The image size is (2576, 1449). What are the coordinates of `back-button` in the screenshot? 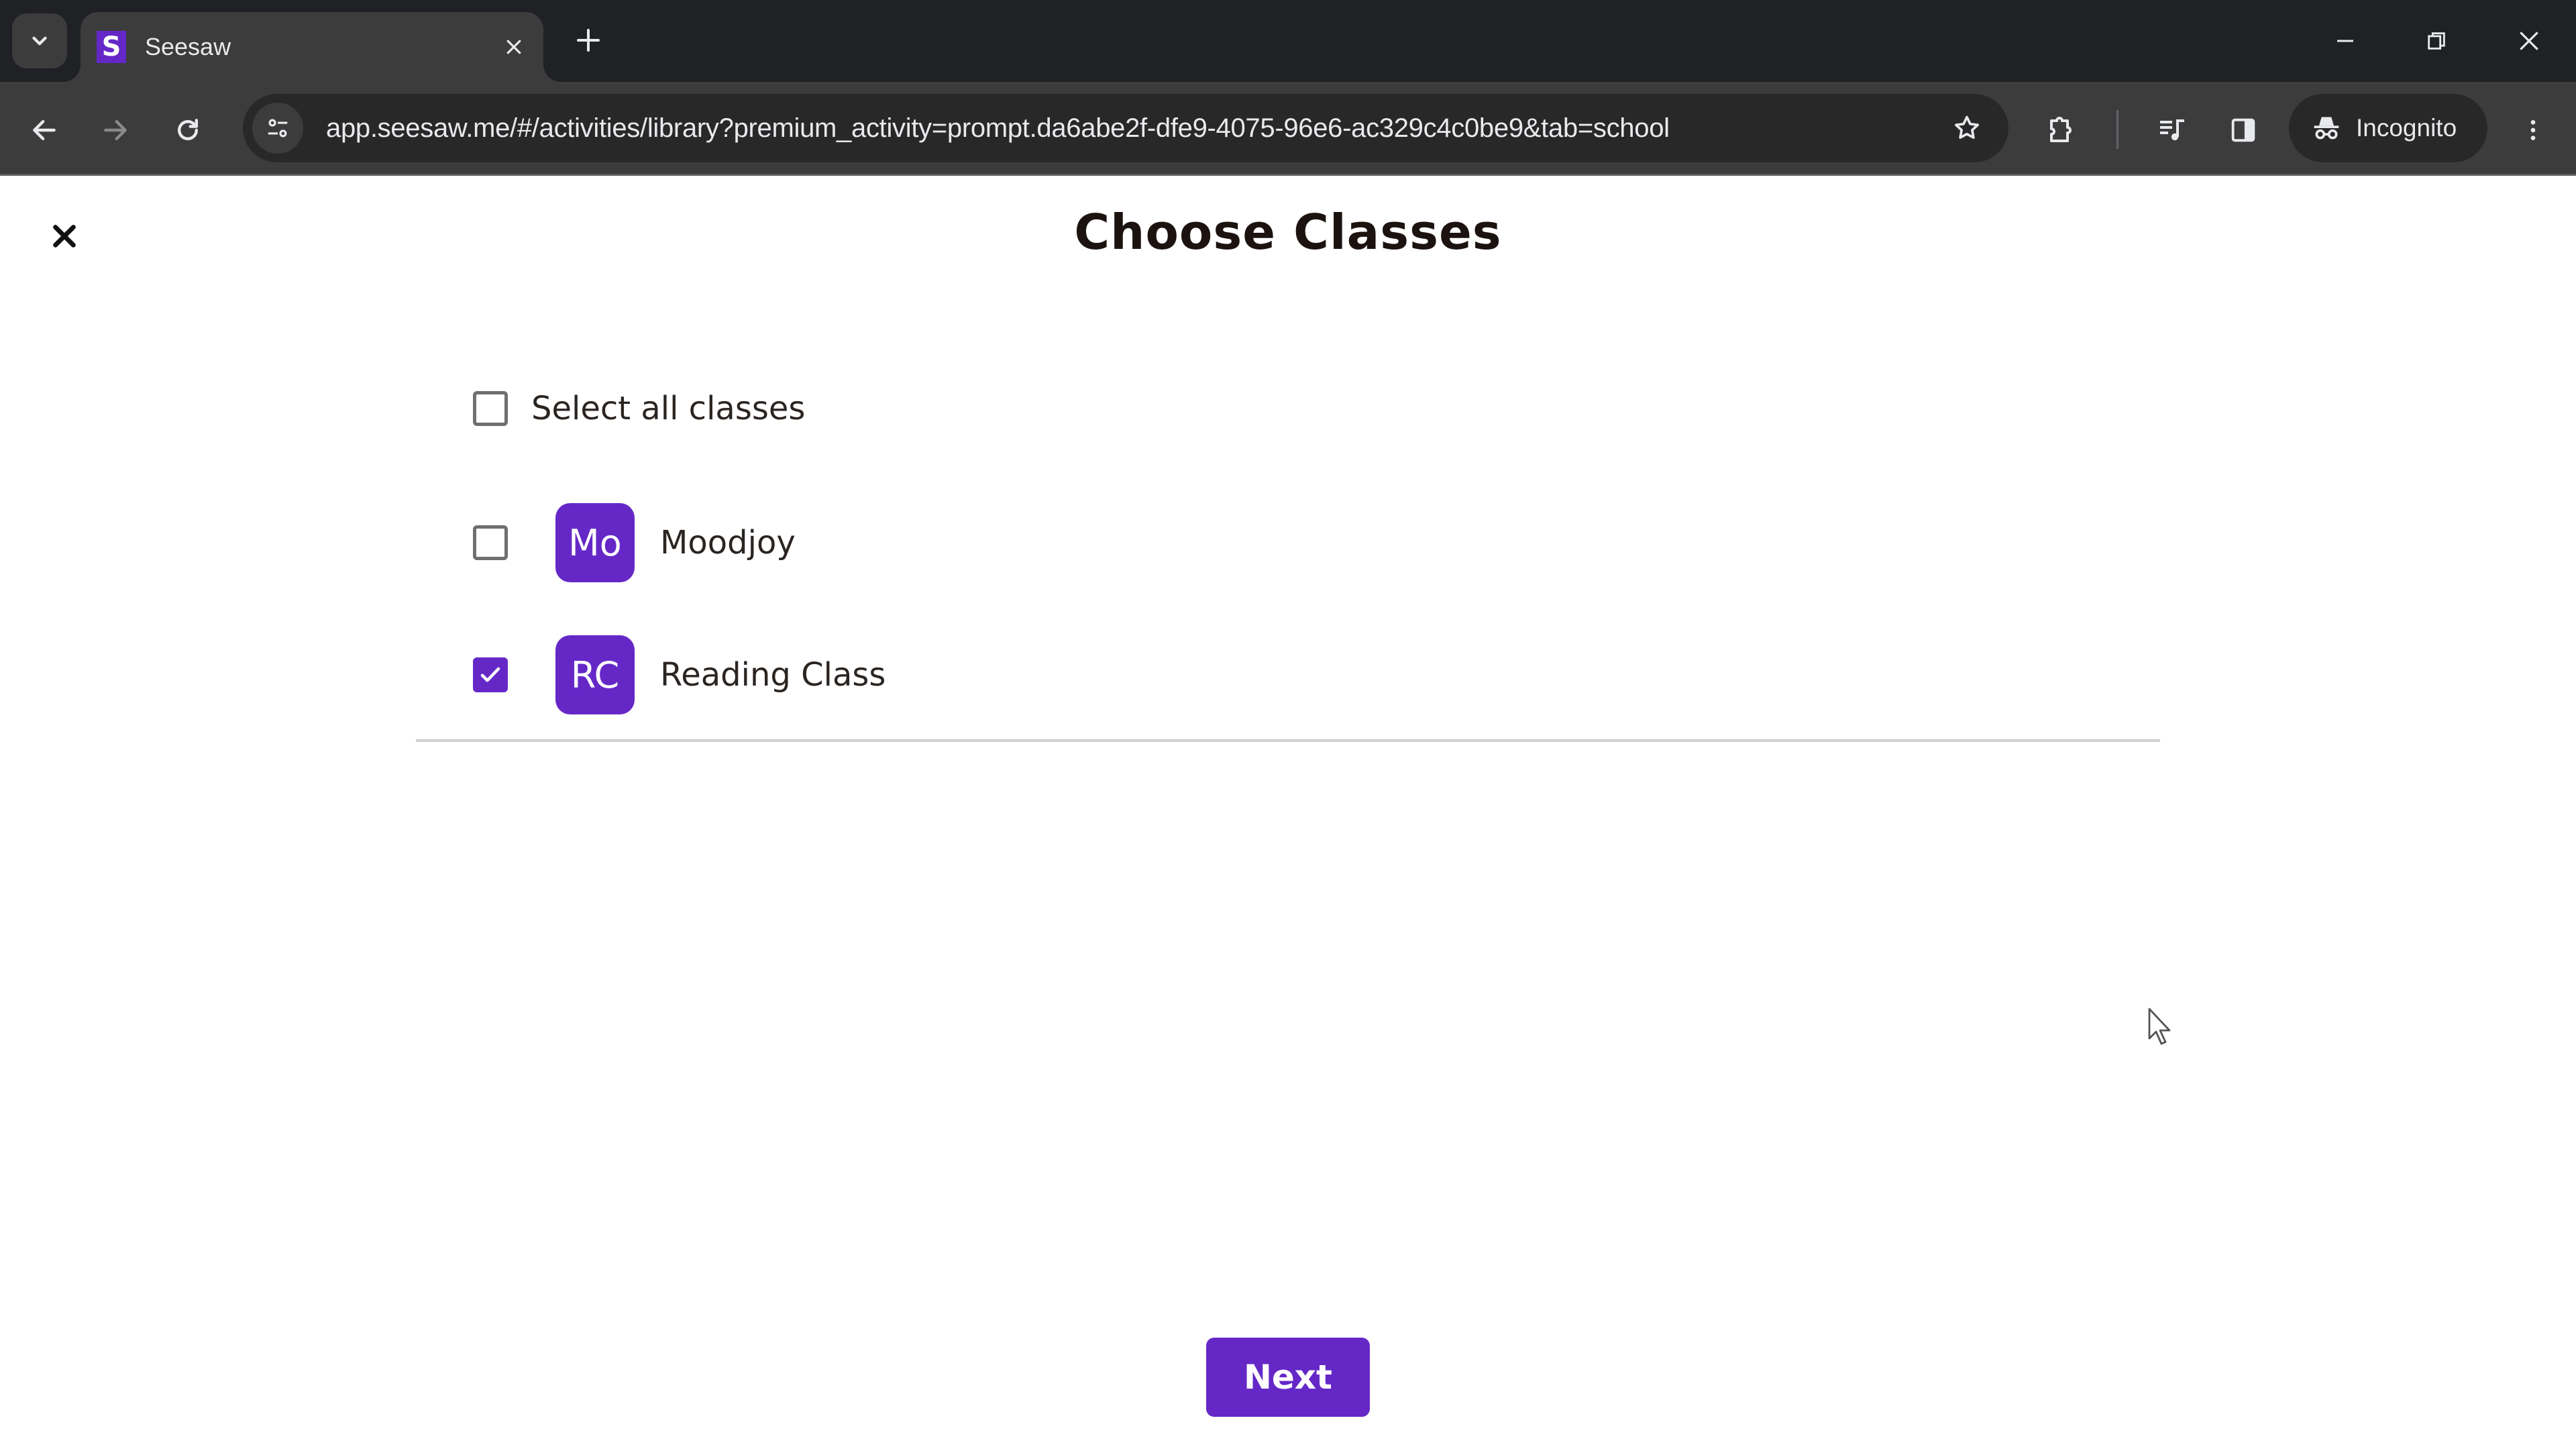 It's located at (44, 130).